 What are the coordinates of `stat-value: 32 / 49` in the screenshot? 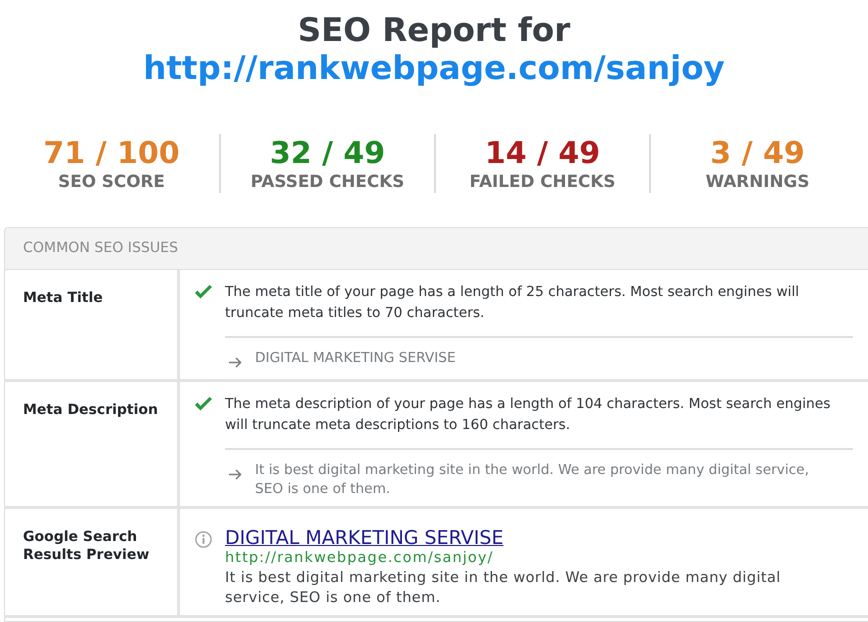 It's located at (328, 154).